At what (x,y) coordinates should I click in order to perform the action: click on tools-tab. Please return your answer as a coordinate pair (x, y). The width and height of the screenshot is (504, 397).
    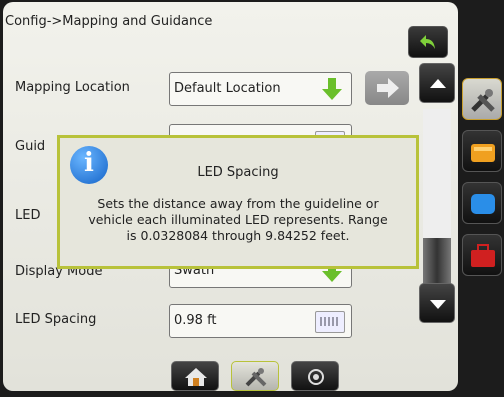
    Looking at the image, I should click on (255, 376).